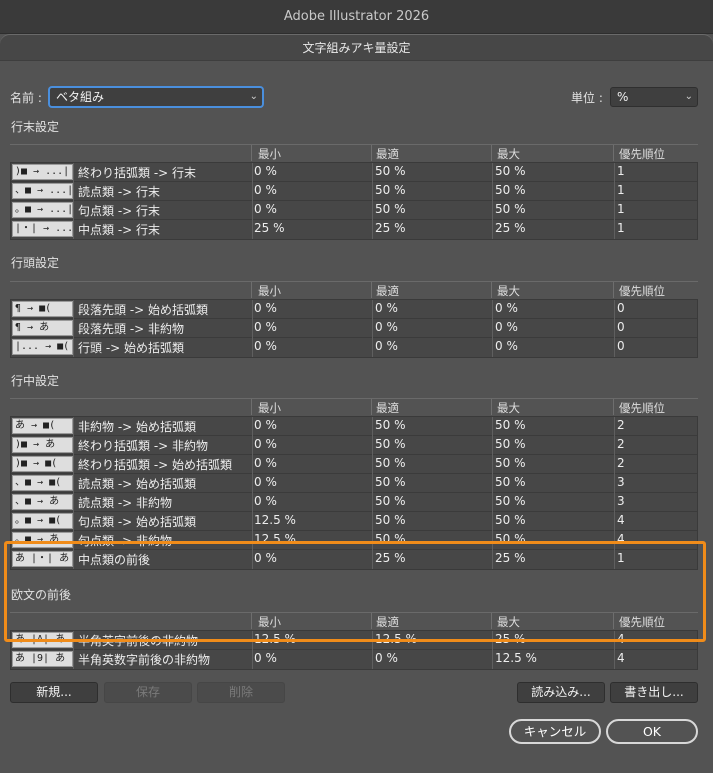 The height and width of the screenshot is (773, 713). What do you see at coordinates (42, 309) in the screenshot?
I see `spacing-type-icon: ¶ → ■(` at bounding box center [42, 309].